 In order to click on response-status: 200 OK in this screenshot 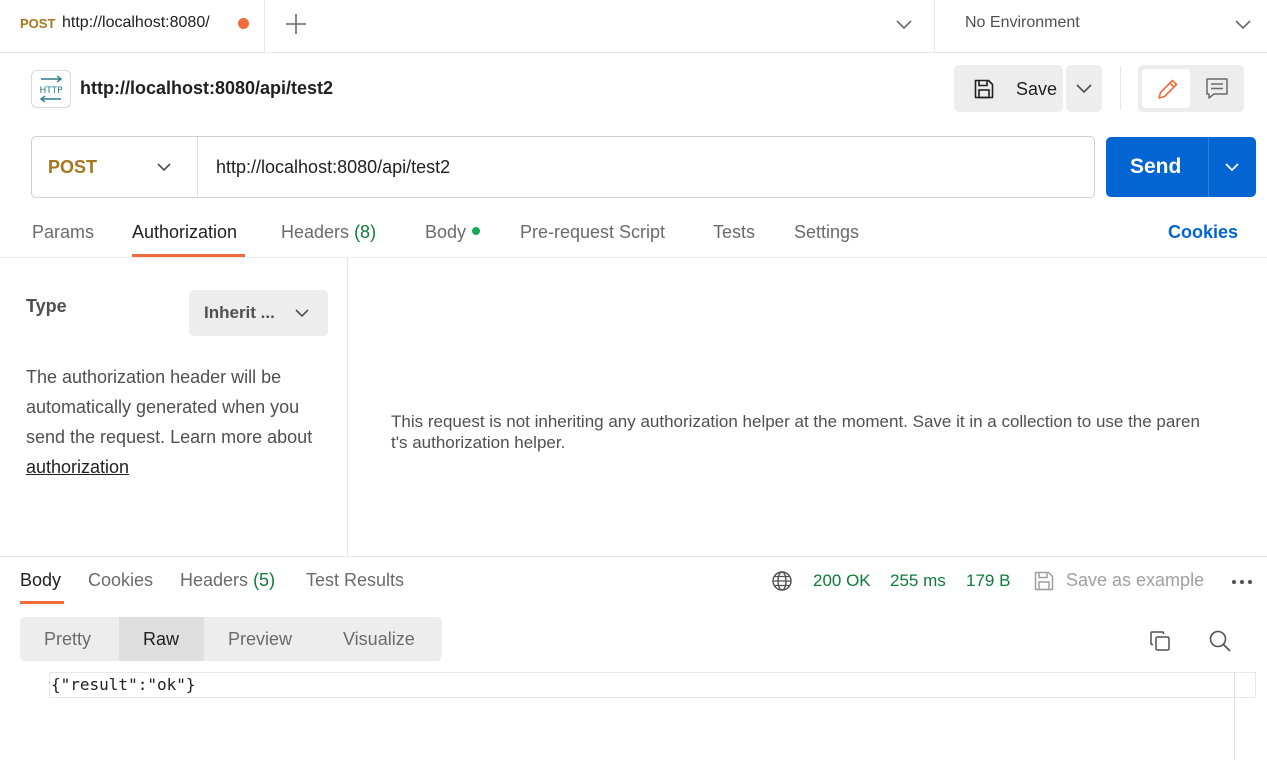, I will do `click(842, 581)`.